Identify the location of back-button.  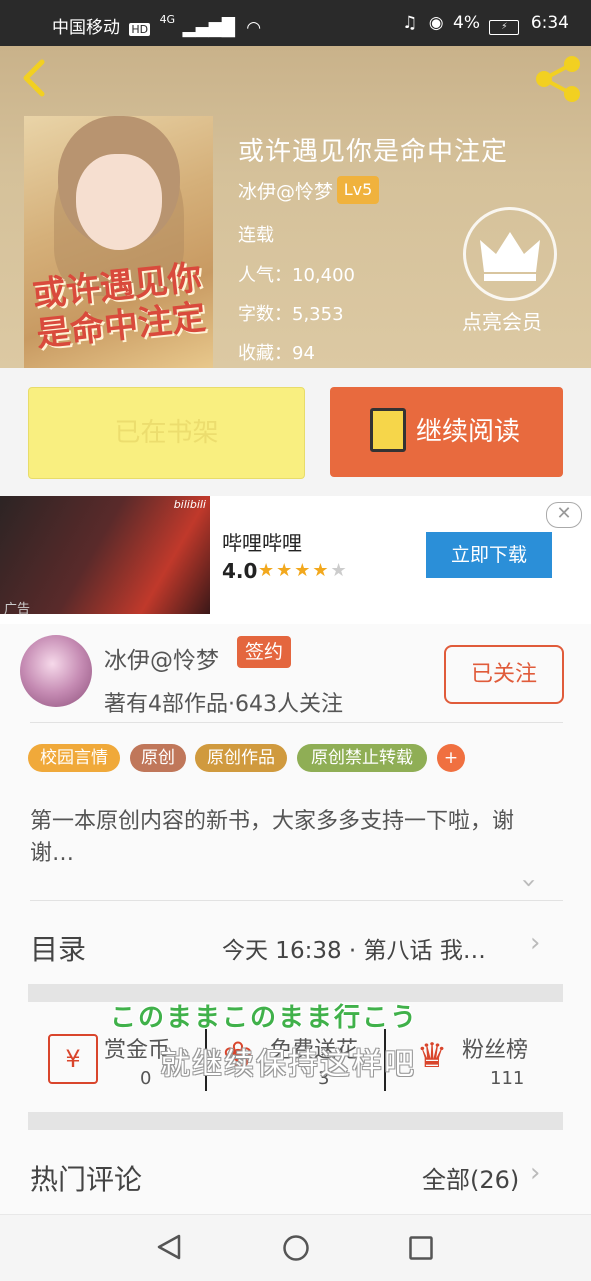
(36, 78).